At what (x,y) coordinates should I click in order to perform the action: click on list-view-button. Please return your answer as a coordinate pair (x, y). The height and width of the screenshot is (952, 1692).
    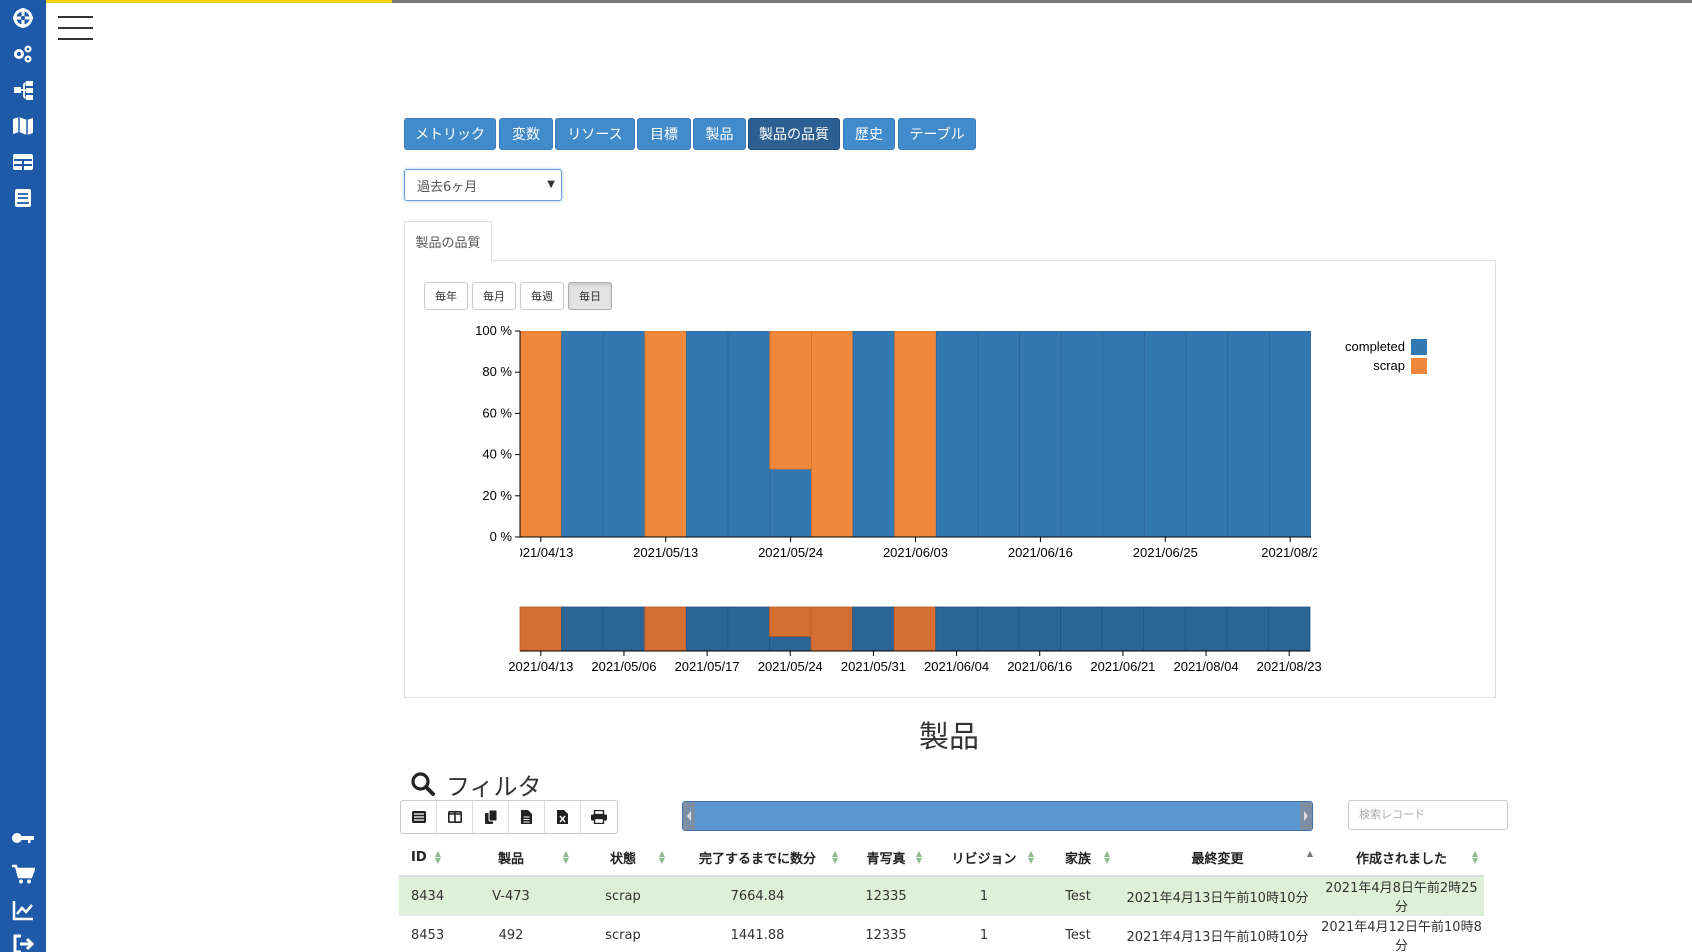
    Looking at the image, I should click on (419, 817).